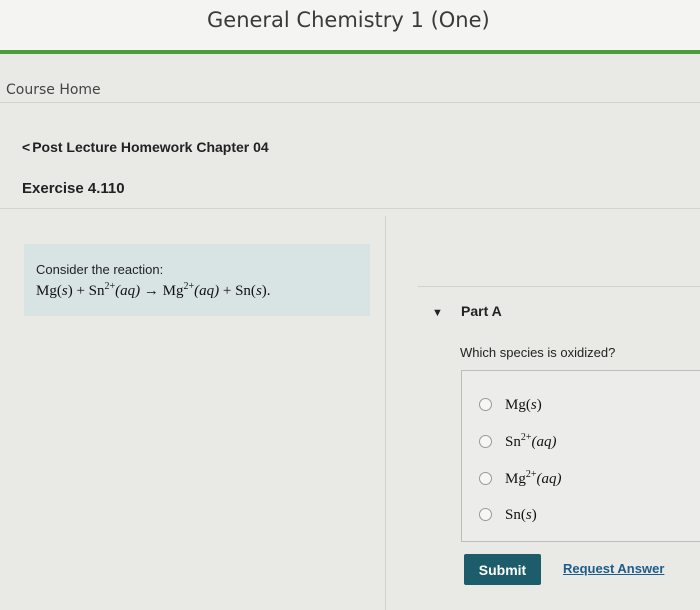  I want to click on reaction-equation: Mg(s) + Sn2+(aq) → Mg2+(aq) + Sn(s)., so click(153, 290).